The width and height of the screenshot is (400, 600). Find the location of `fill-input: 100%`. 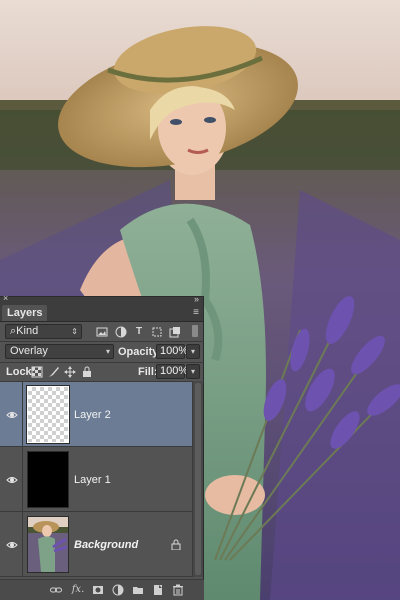

fill-input: 100% is located at coordinates (172, 371).